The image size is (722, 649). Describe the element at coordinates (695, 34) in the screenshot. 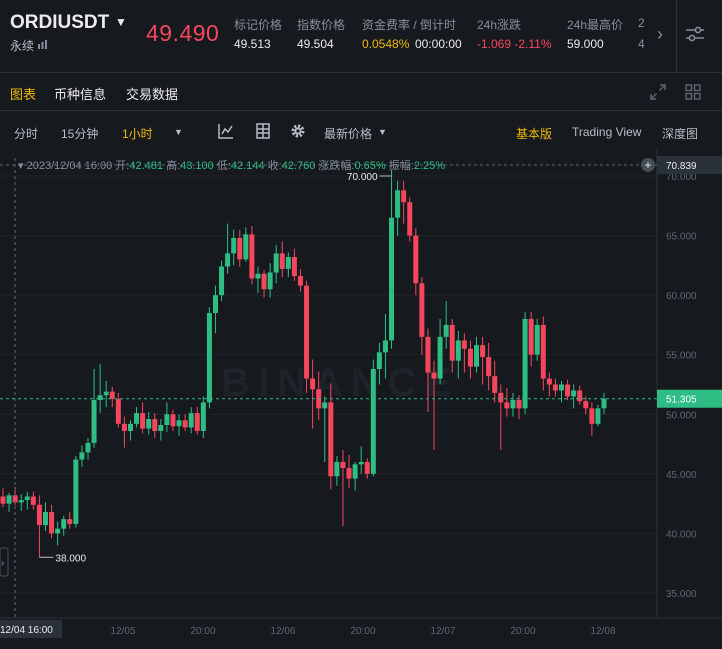

I see `sliders-icon` at that location.